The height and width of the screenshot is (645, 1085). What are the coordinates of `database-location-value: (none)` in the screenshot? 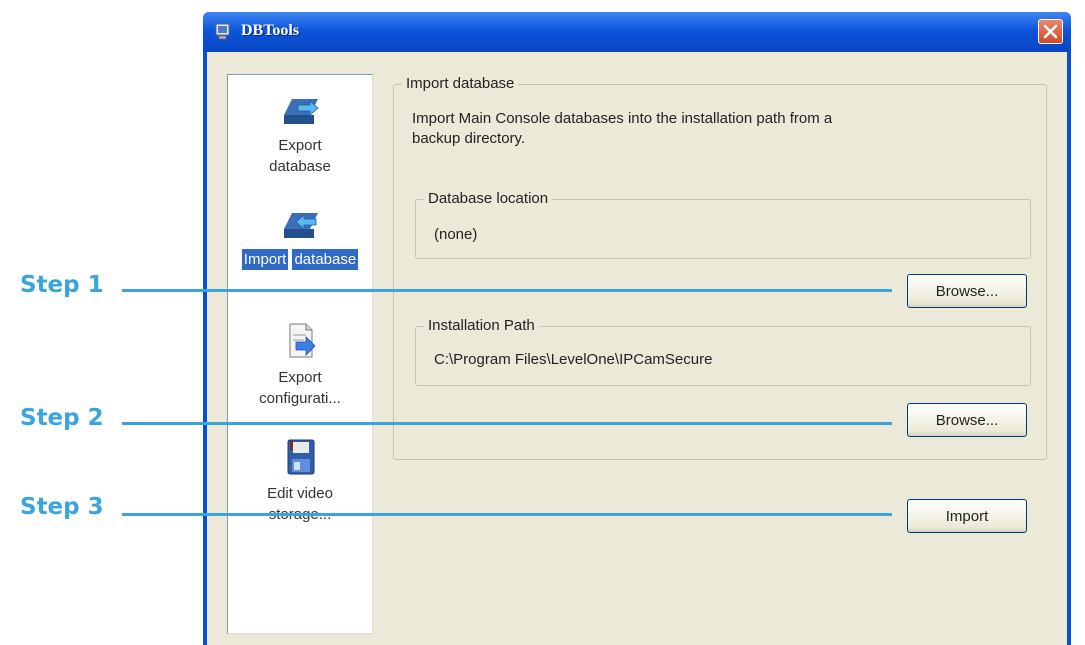 It's located at (456, 234).